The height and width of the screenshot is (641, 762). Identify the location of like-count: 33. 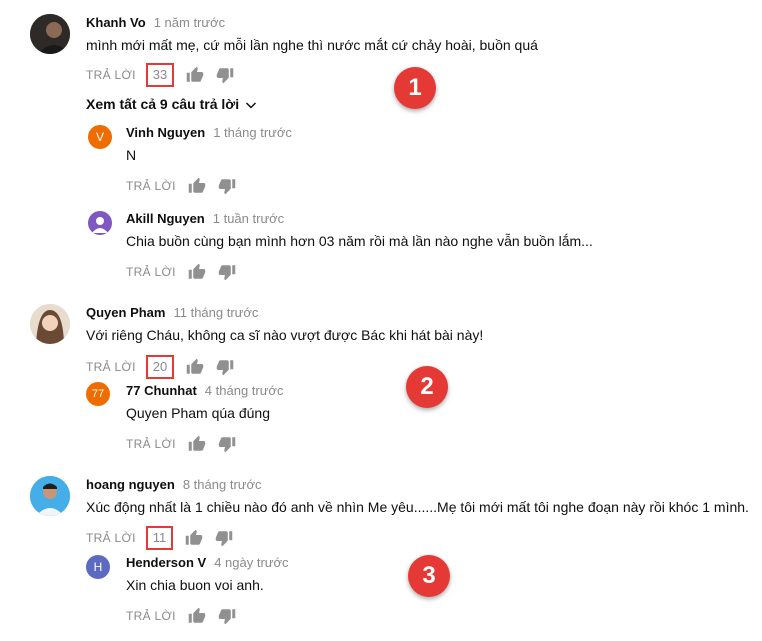
(160, 75).